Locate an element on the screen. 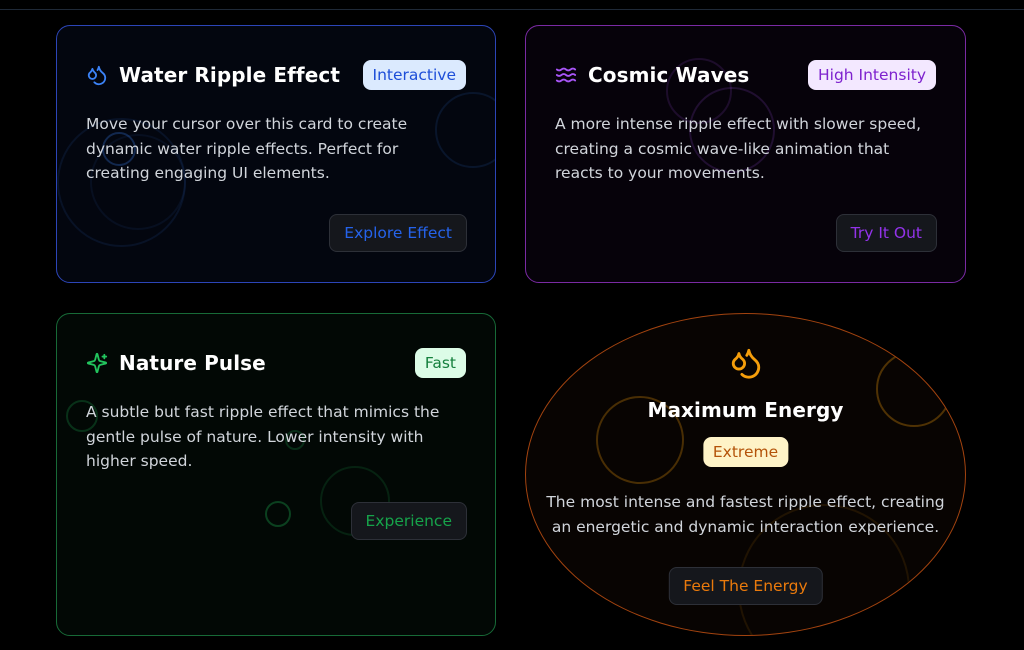 The image size is (1024, 650). status-badge: High Intensity is located at coordinates (871, 75).